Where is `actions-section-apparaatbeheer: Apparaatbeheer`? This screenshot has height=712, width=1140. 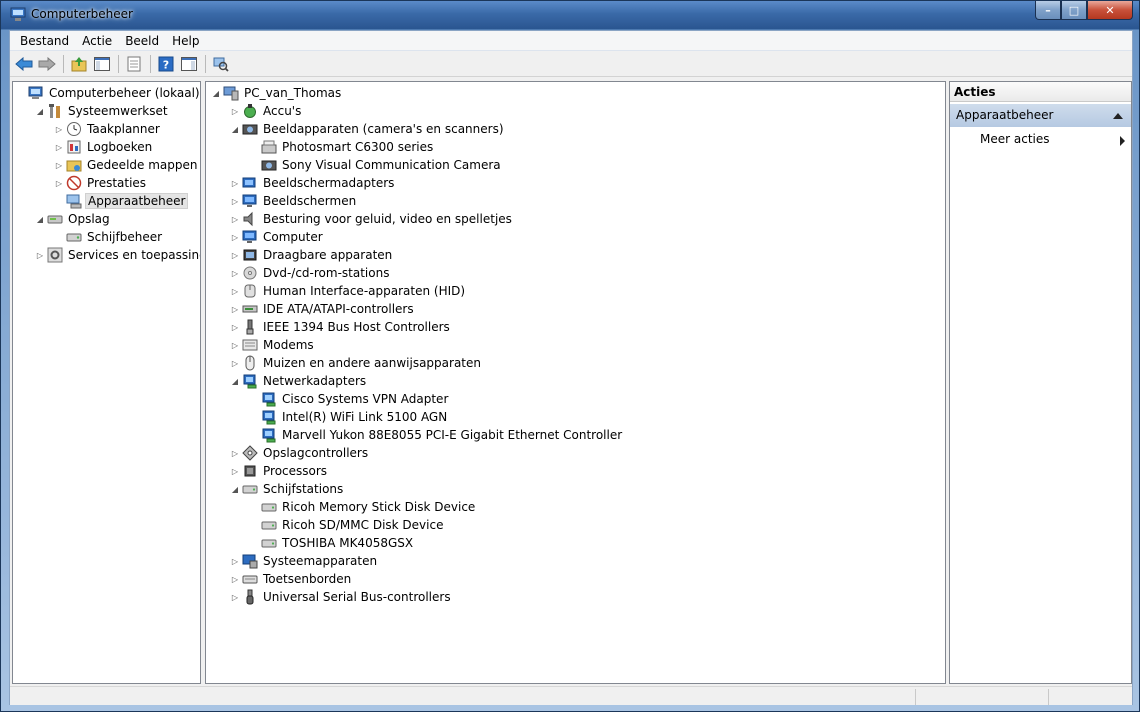
actions-section-apparaatbeheer: Apparaatbeheer is located at coordinates (1040, 115).